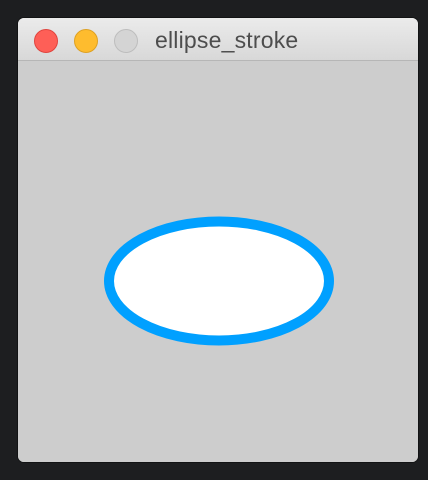 This screenshot has height=480, width=428. Describe the element at coordinates (46, 41) in the screenshot. I see `close-button` at that location.